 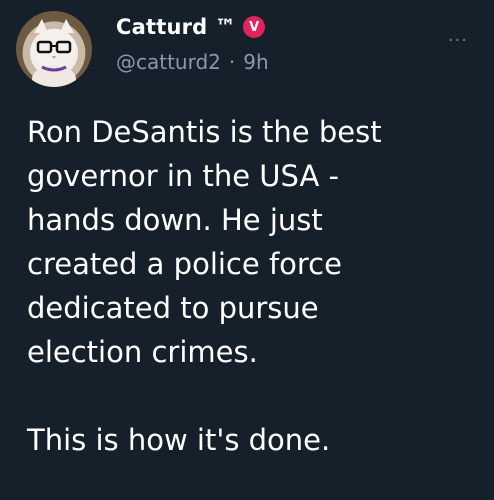 What do you see at coordinates (458, 40) in the screenshot?
I see `more-options-icon: ···` at bounding box center [458, 40].